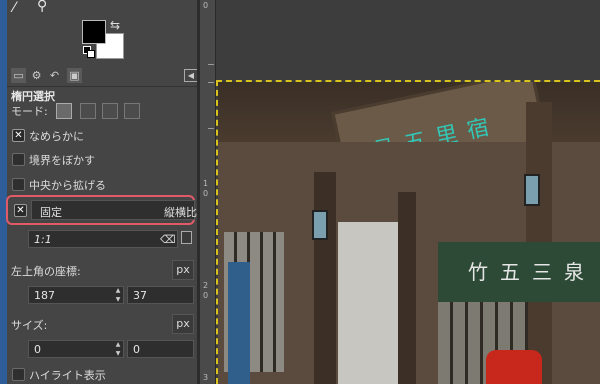 The height and width of the screenshot is (384, 600). Describe the element at coordinates (76, 295) in the screenshot. I see `position-x-input: 187` at that location.